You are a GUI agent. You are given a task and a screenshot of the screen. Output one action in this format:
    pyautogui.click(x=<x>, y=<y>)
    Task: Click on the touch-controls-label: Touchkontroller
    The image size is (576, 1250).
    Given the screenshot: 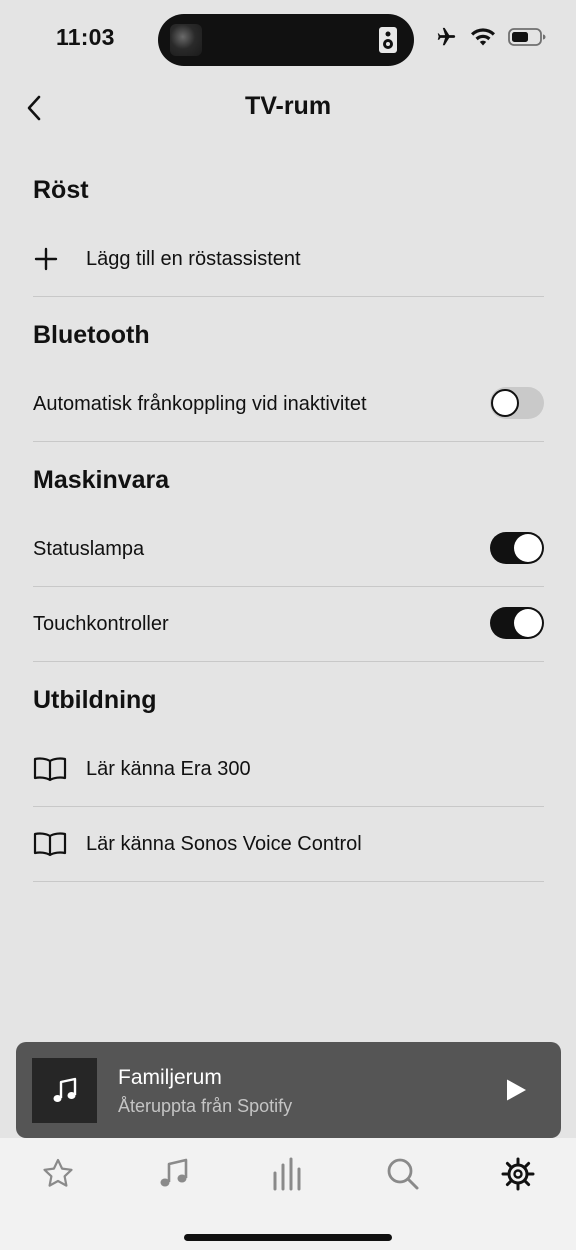 What is the action you would take?
    pyautogui.click(x=101, y=623)
    